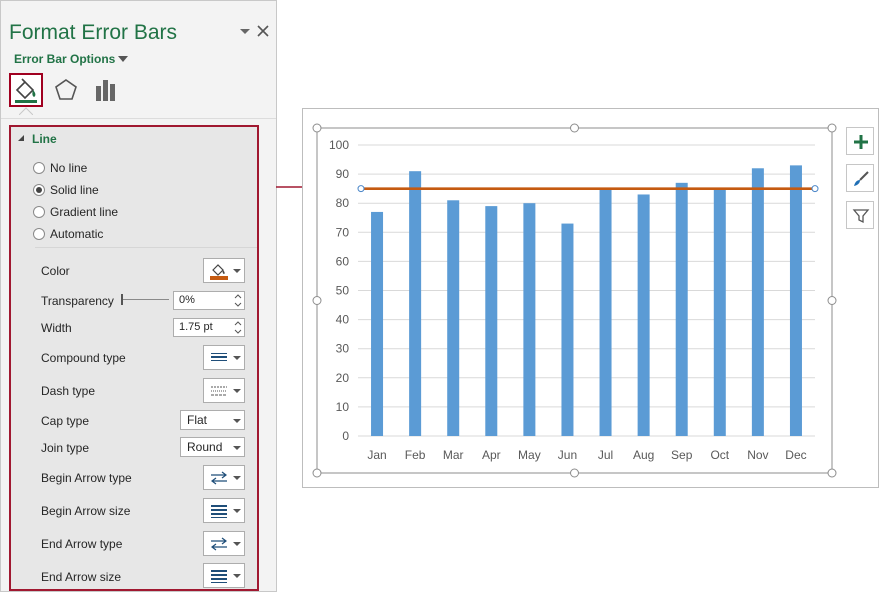 This screenshot has width=882, height=596. What do you see at coordinates (815, 189) in the screenshot?
I see `line-endpoint-handle` at bounding box center [815, 189].